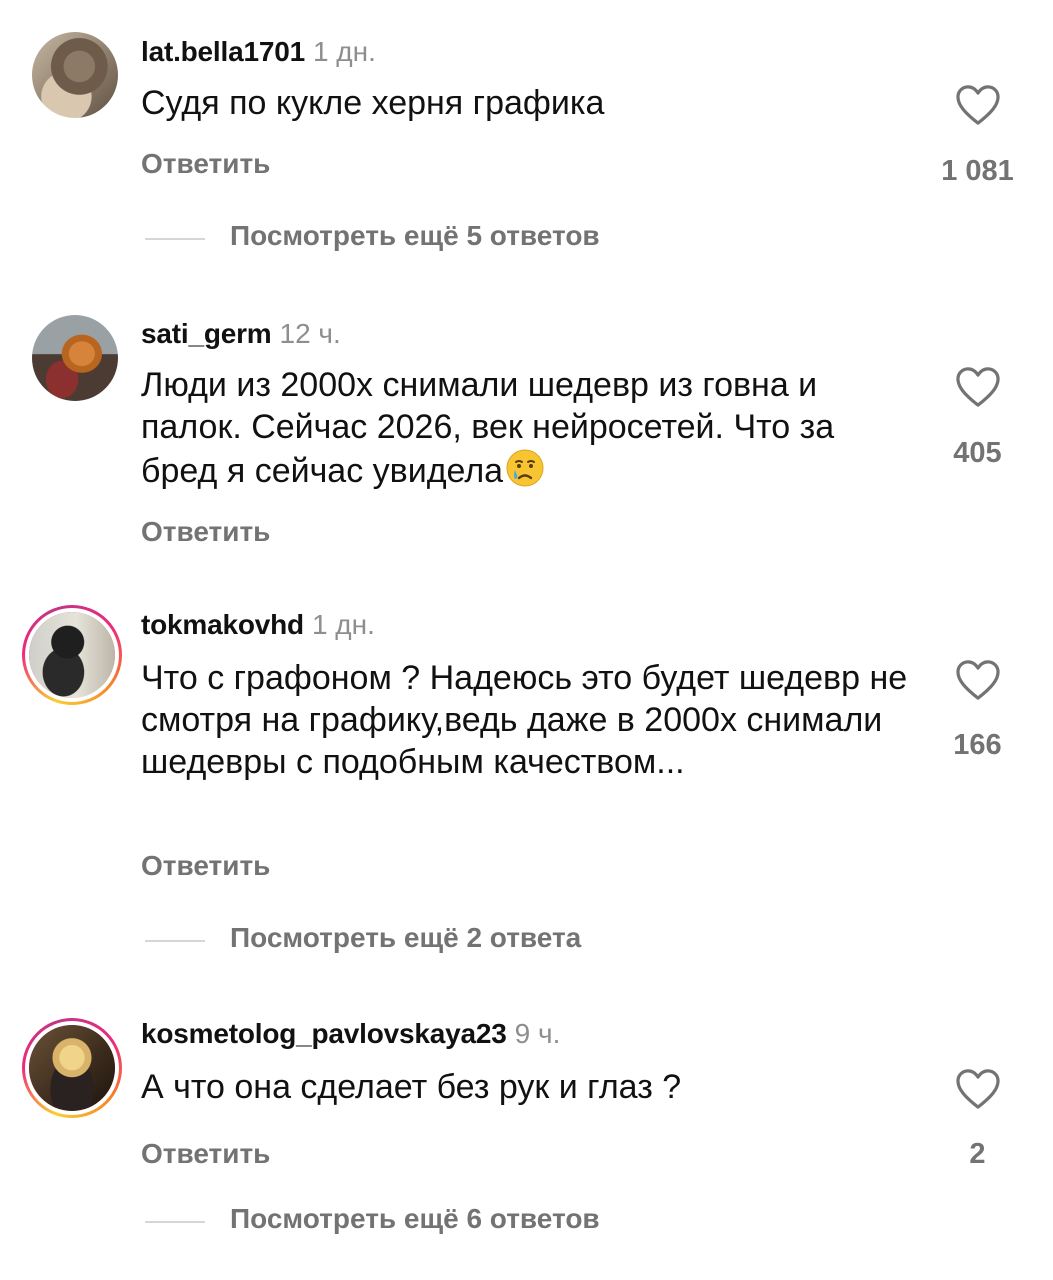 Image resolution: width=1053 pixels, height=1280 pixels. I want to click on comment-text: А что она сделает без рук и глаз ?, so click(411, 1087).